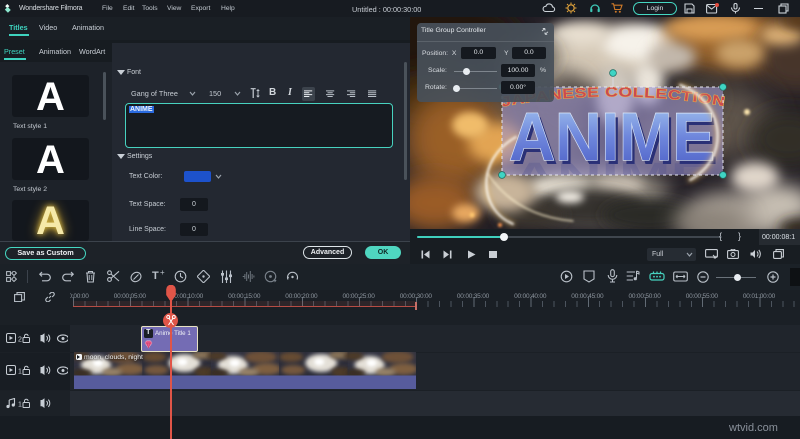 The image size is (800, 439). What do you see at coordinates (20, 340) in the screenshot?
I see `svg-text: 2` at bounding box center [20, 340].